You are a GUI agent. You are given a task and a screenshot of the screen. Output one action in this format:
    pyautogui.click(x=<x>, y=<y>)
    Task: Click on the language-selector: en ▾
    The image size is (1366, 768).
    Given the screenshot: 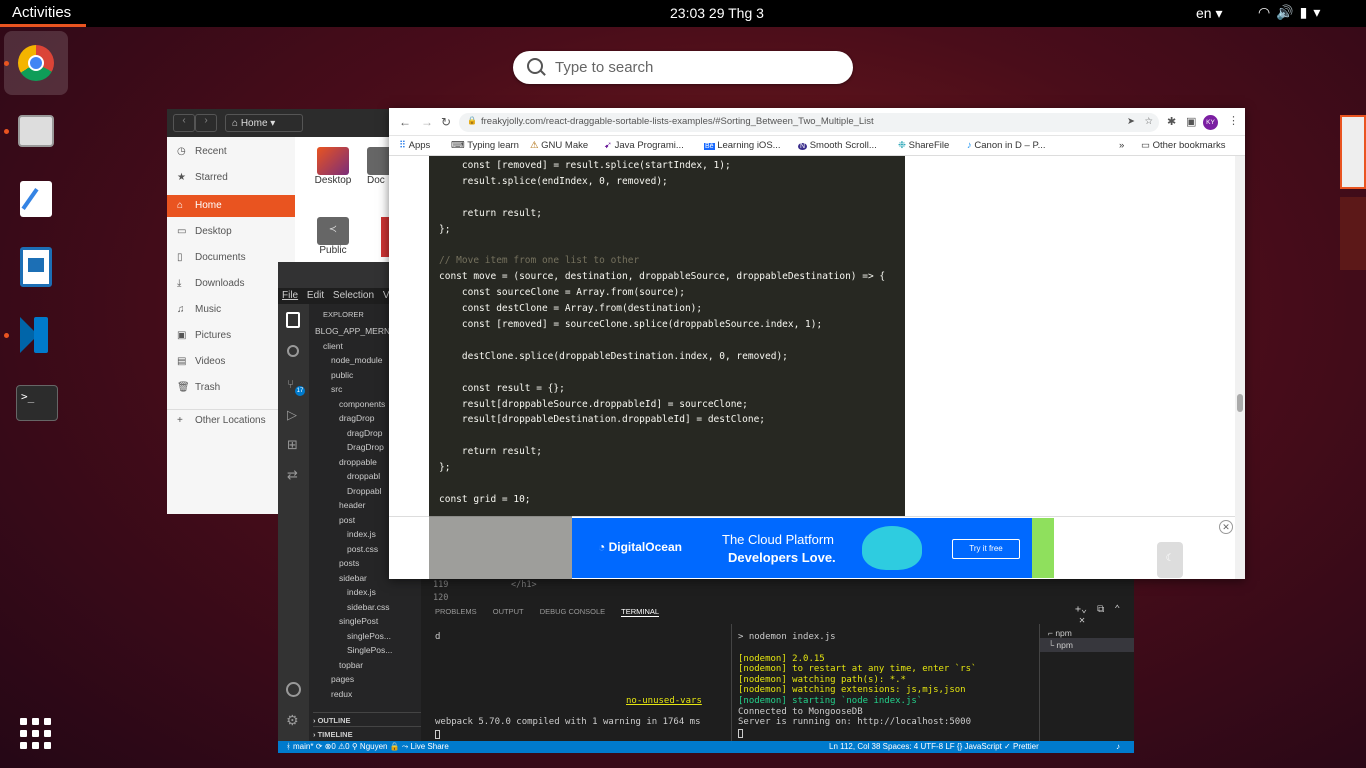 What is the action you would take?
    pyautogui.click(x=1209, y=13)
    